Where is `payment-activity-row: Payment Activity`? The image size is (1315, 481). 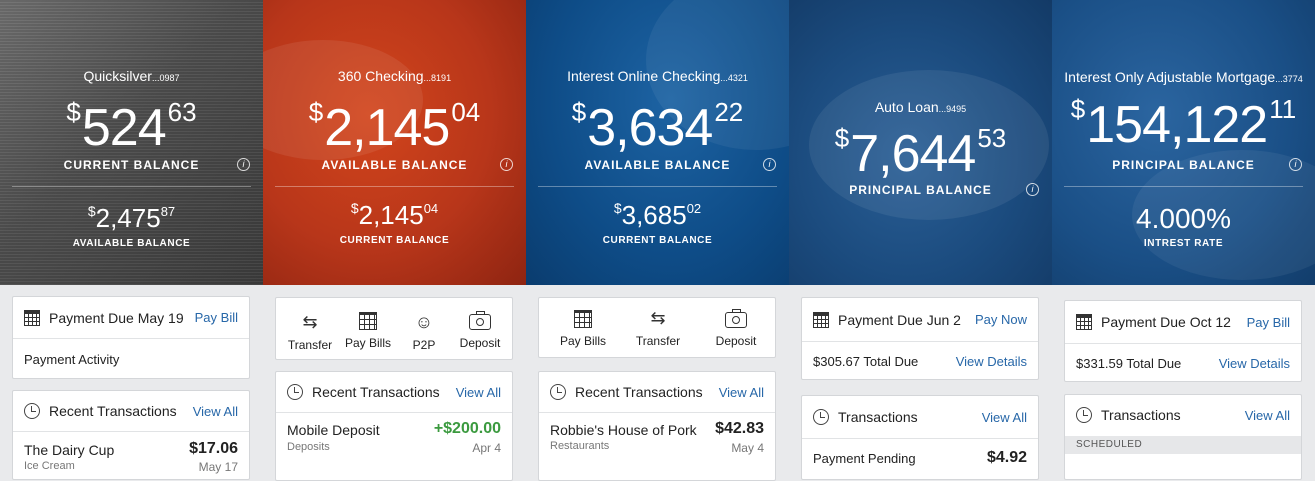
payment-activity-row: Payment Activity is located at coordinates (131, 359).